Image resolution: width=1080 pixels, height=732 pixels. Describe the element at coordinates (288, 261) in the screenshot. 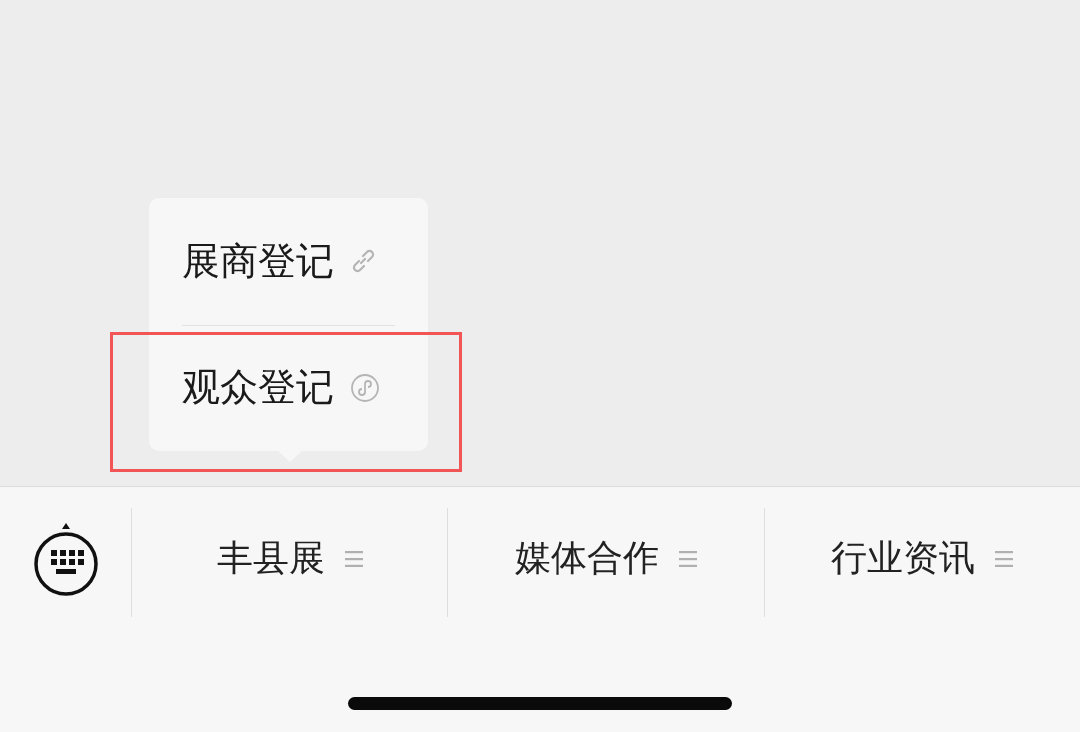

I see `menu-item: 展商登记` at that location.